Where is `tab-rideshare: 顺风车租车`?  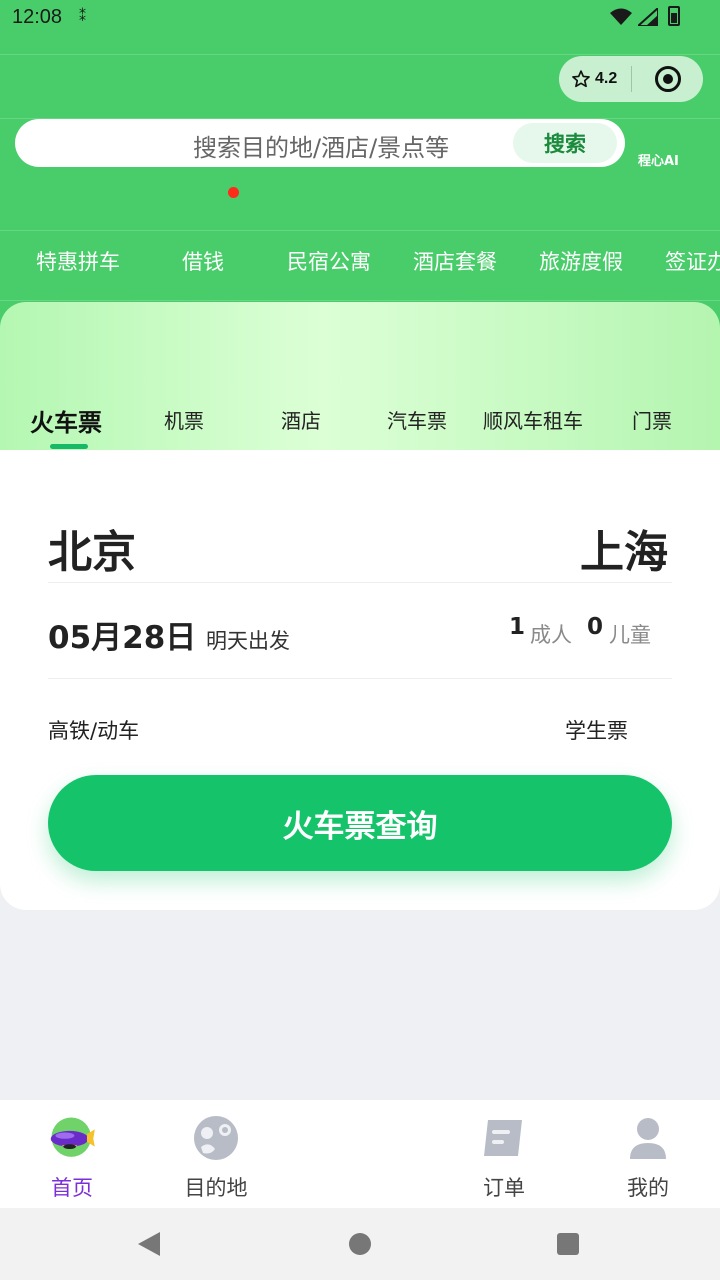 tab-rideshare: 顺风车租车 is located at coordinates (533, 419).